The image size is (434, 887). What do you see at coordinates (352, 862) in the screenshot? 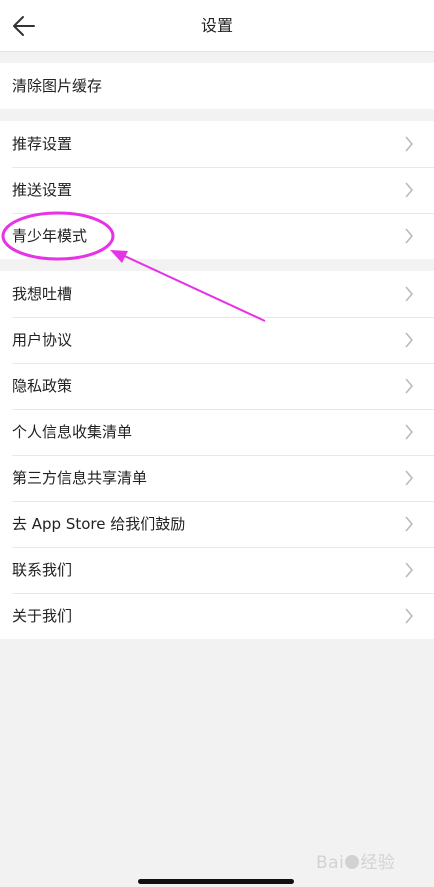
I see `paw-icon` at bounding box center [352, 862].